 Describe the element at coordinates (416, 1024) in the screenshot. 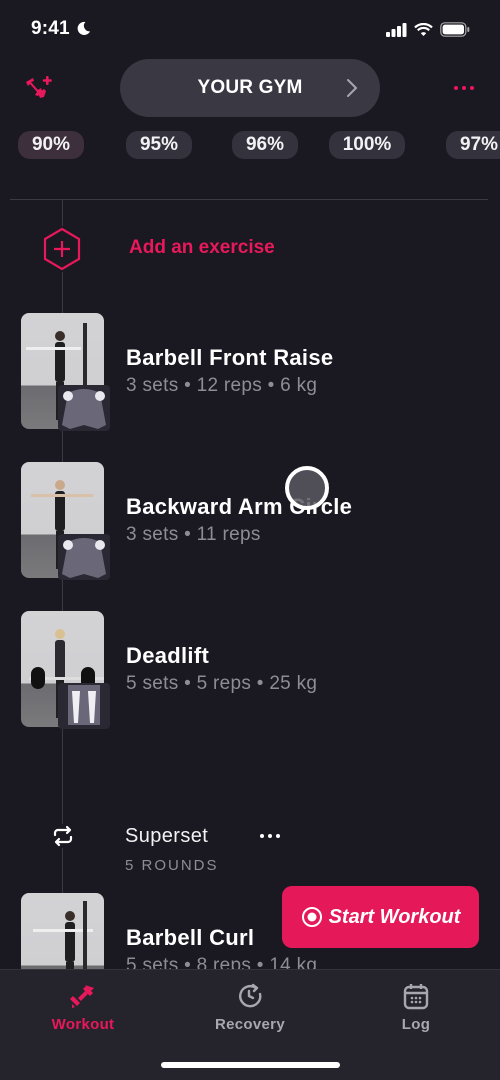

I see `tab-label: Log` at that location.